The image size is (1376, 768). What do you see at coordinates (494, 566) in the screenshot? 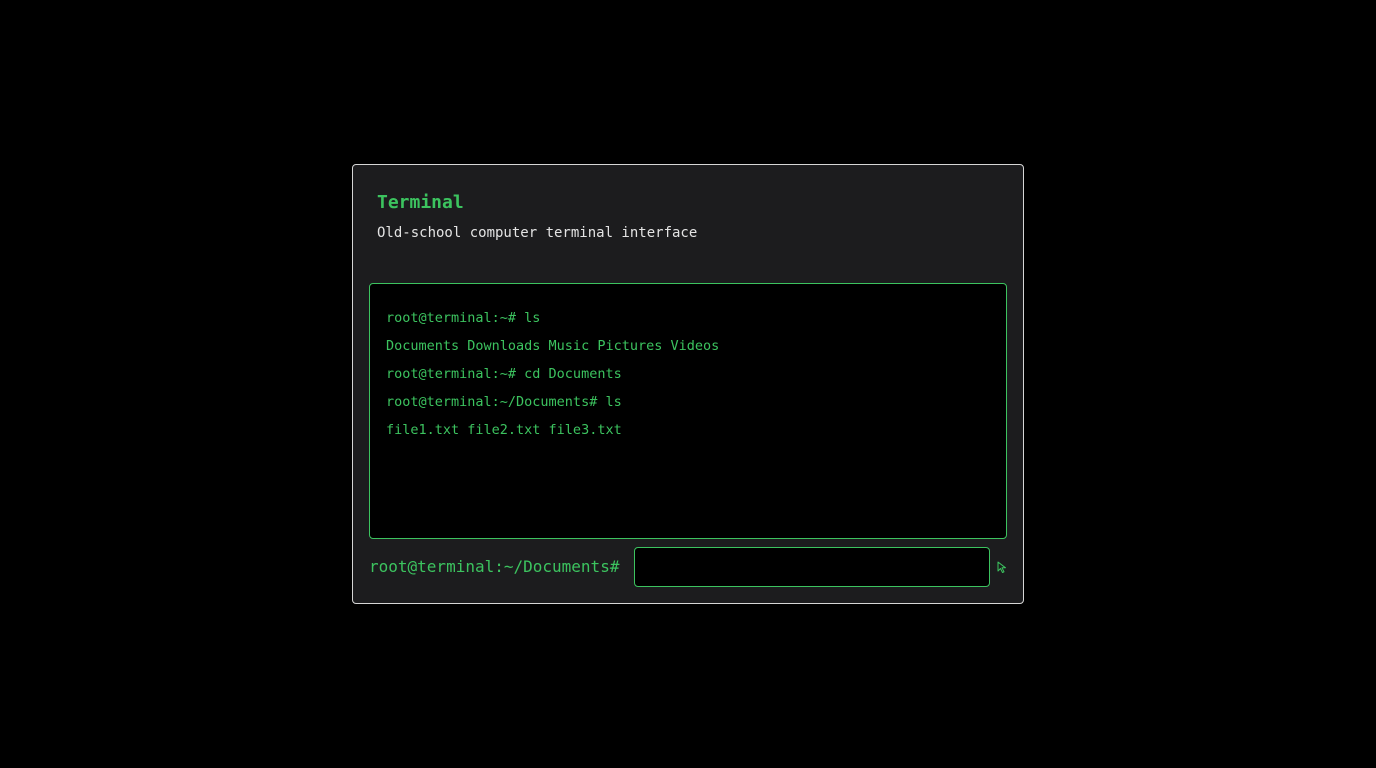
I see `prompt-label: root@terminal:~/Documents#` at bounding box center [494, 566].